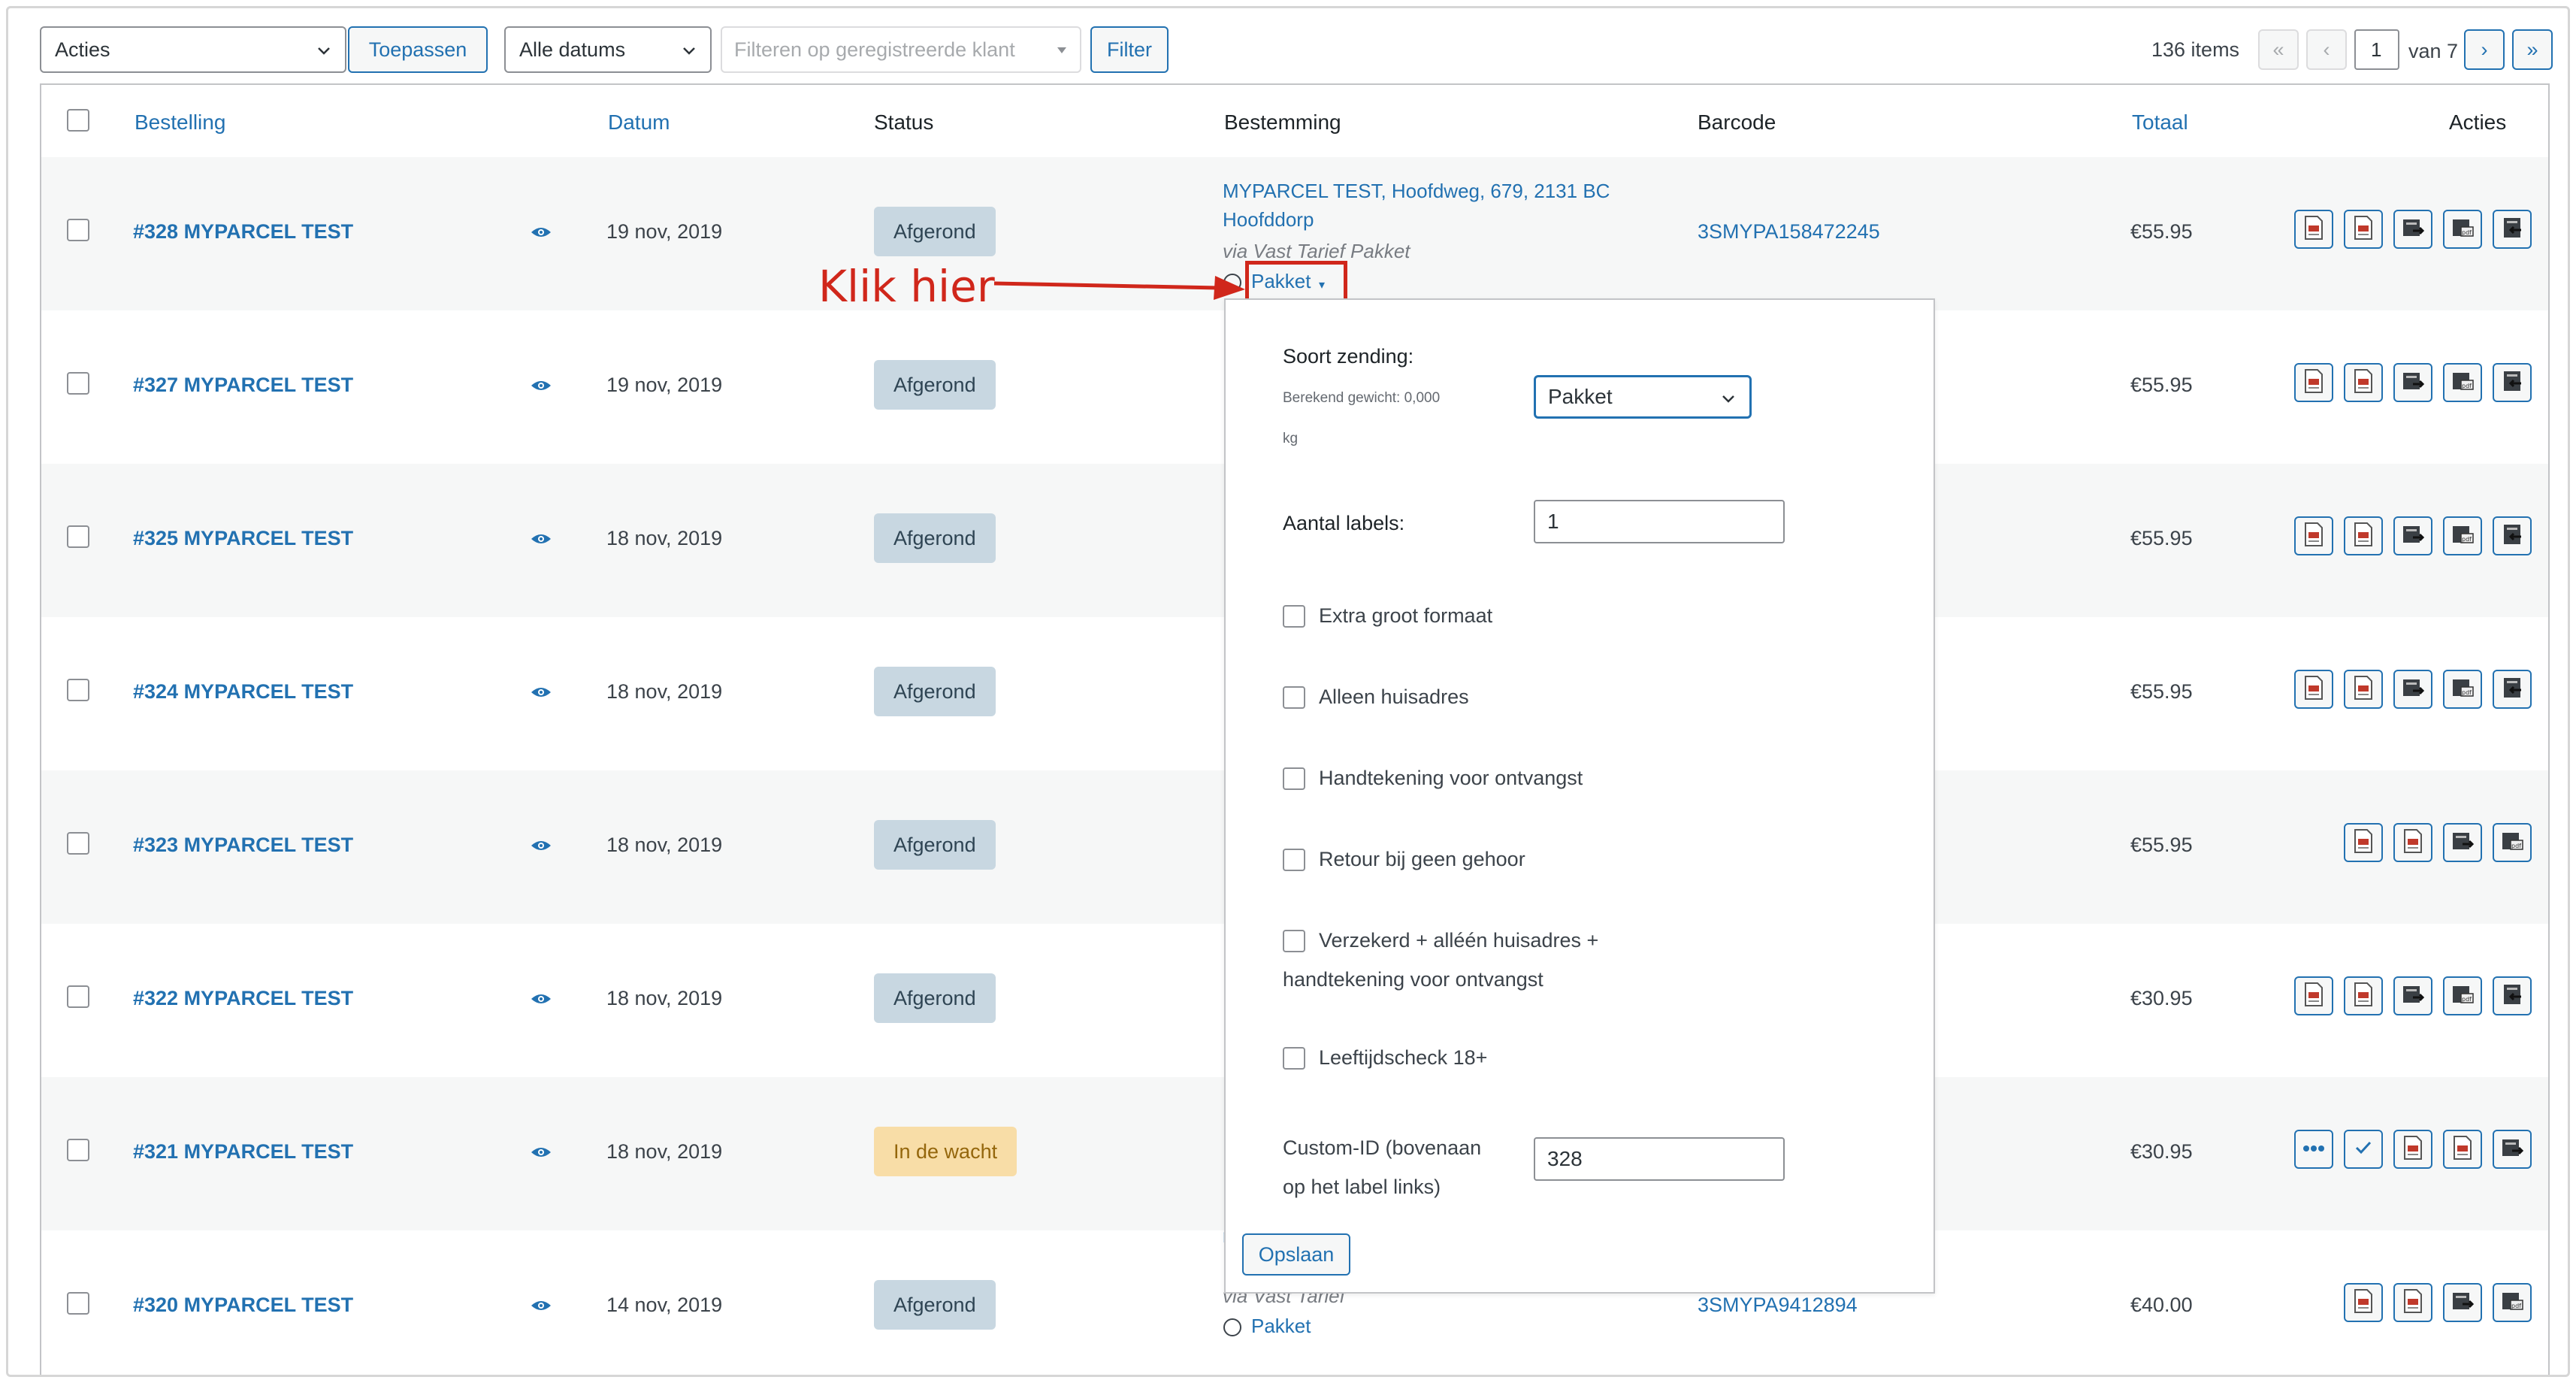  I want to click on first-page-button: «, so click(2279, 49).